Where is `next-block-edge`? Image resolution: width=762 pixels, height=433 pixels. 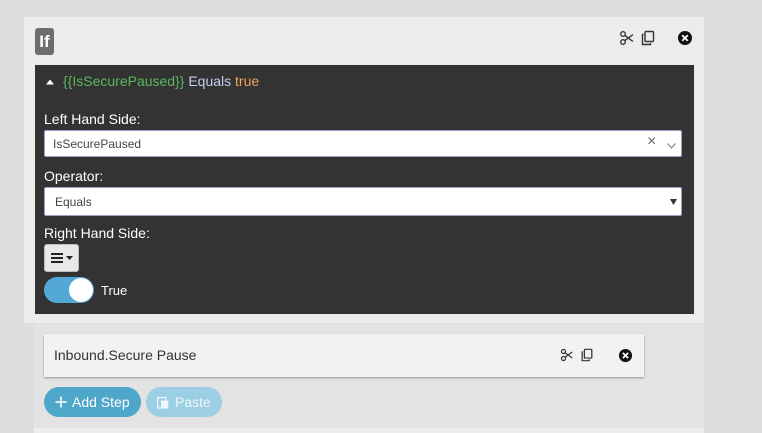 next-block-edge is located at coordinates (369, 430).